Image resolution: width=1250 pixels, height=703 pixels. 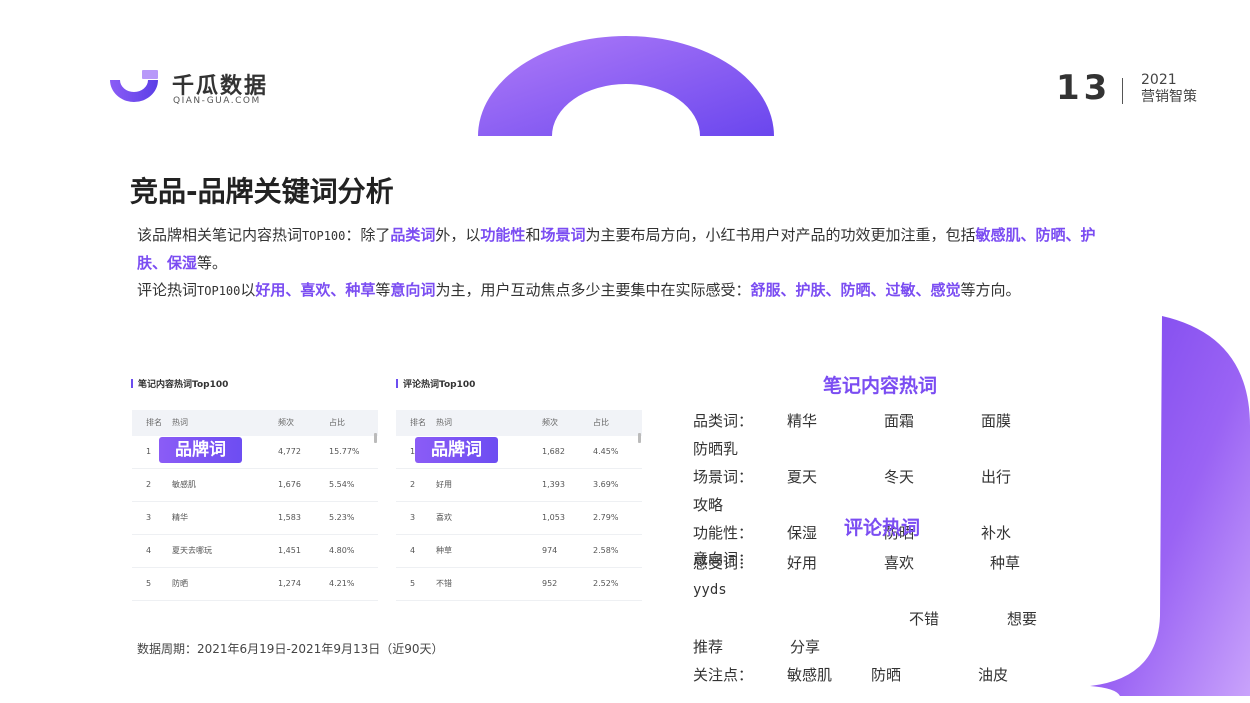 What do you see at coordinates (802, 421) in the screenshot?
I see `category-word: 精华` at bounding box center [802, 421].